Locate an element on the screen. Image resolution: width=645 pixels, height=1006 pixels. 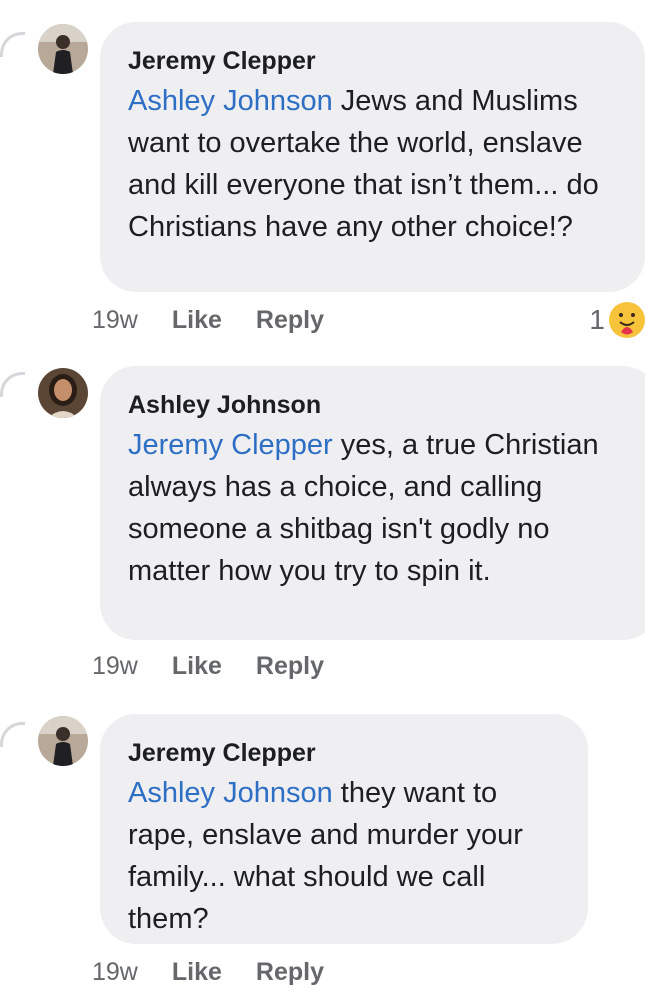
mention-link: Jeremy Clepper is located at coordinates (230, 445).